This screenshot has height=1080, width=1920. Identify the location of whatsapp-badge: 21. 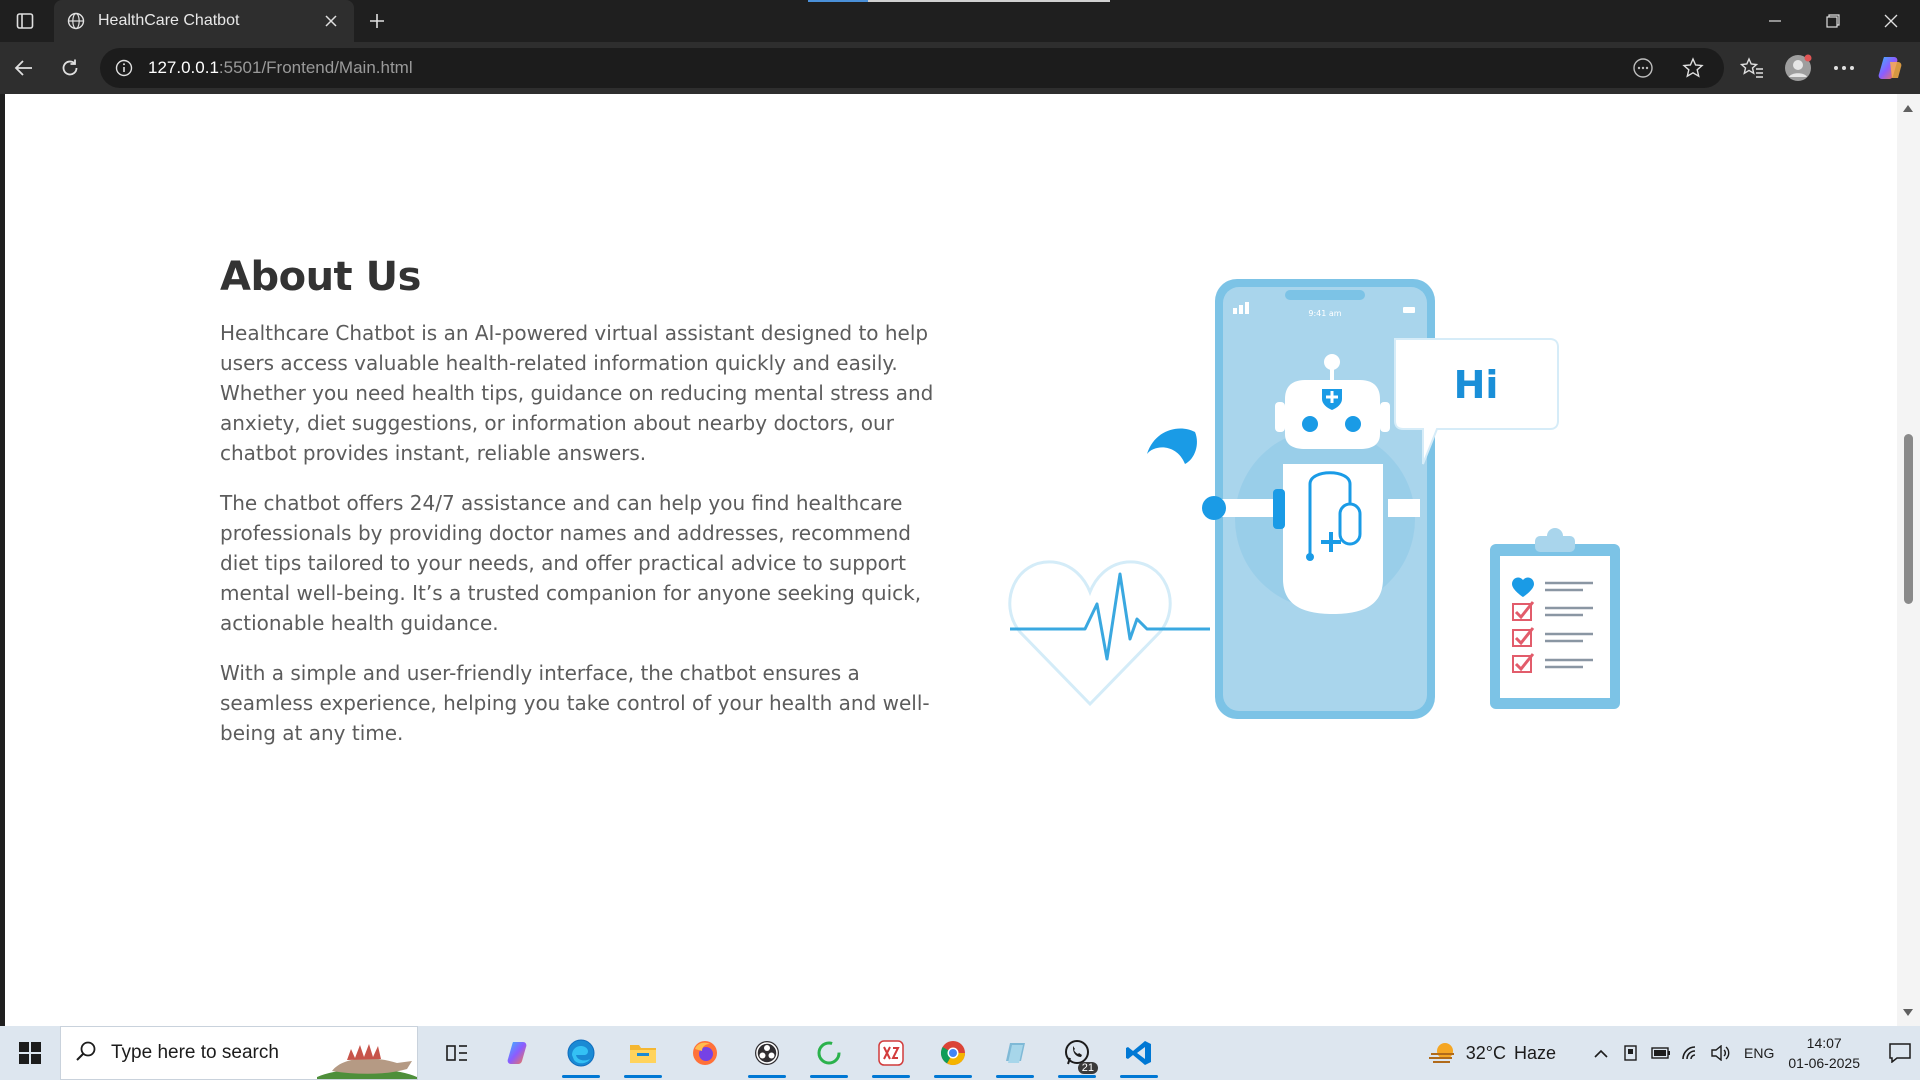
(1087, 1068).